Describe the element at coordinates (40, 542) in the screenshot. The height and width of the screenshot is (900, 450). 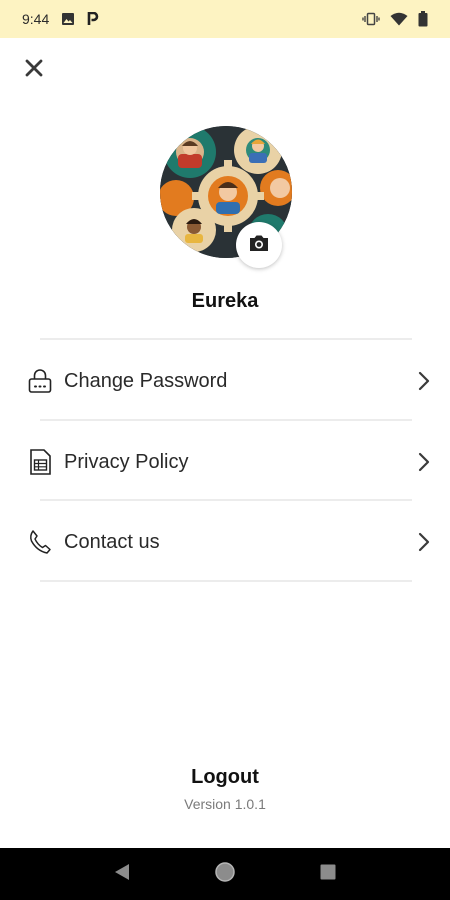
I see `phone-icon` at that location.